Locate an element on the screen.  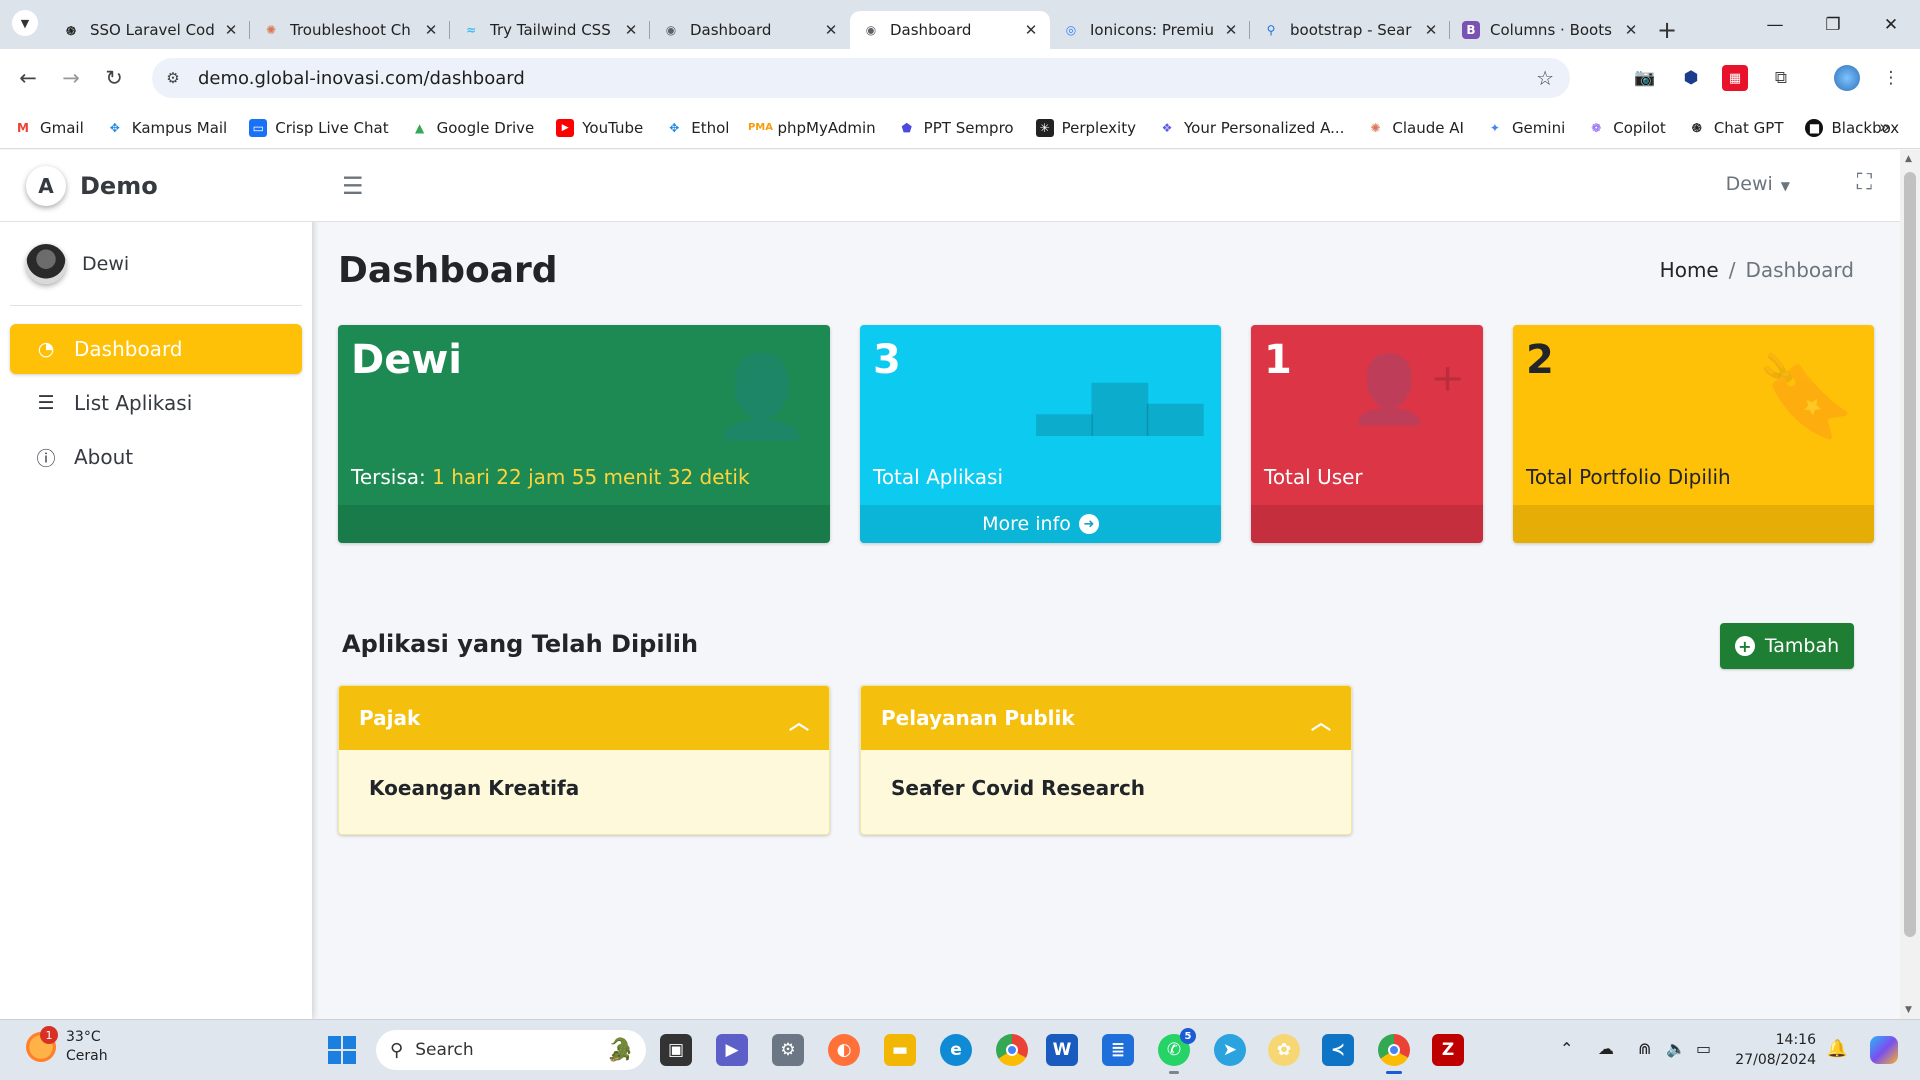
chevron-double-right-icon: » is located at coordinates (1884, 127).